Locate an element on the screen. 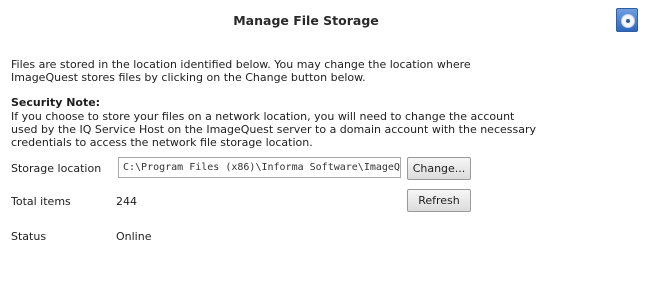  storage-location-label: Storage location is located at coordinates (56, 168).